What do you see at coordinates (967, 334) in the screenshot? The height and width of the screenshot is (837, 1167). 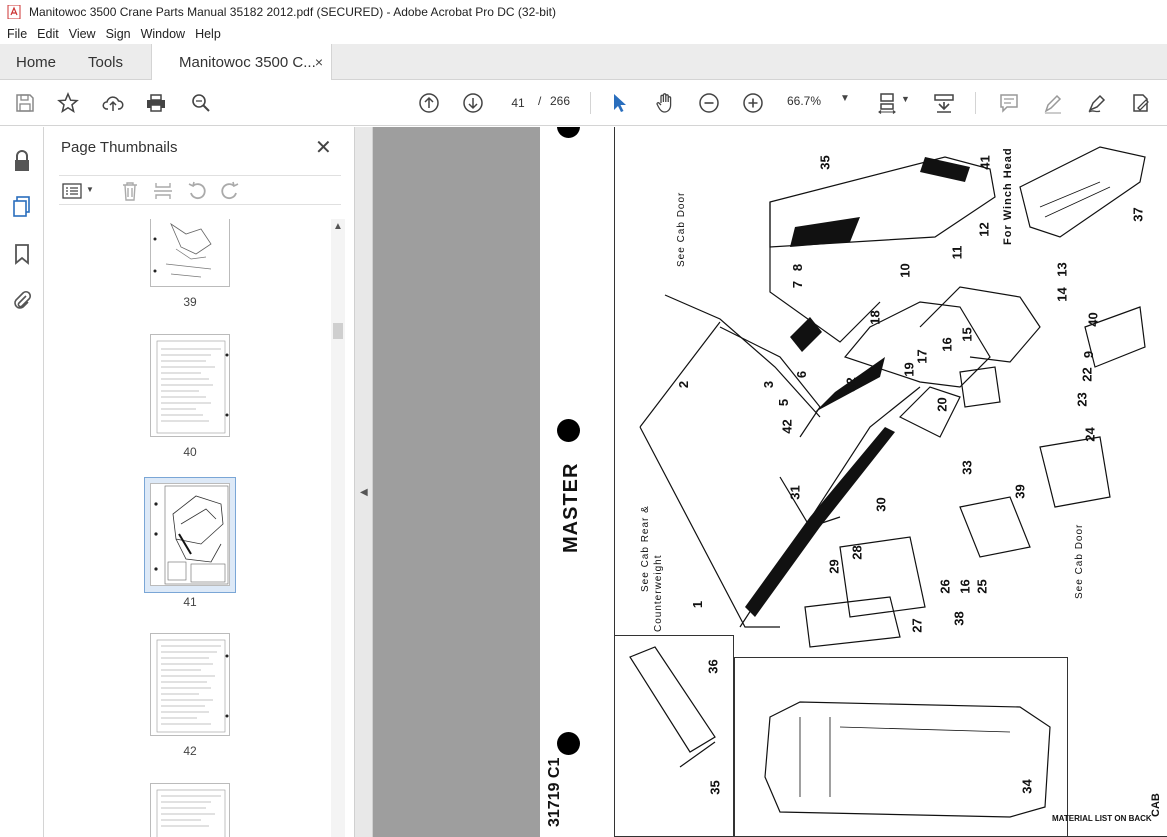 I see `callout-15: 15` at bounding box center [967, 334].